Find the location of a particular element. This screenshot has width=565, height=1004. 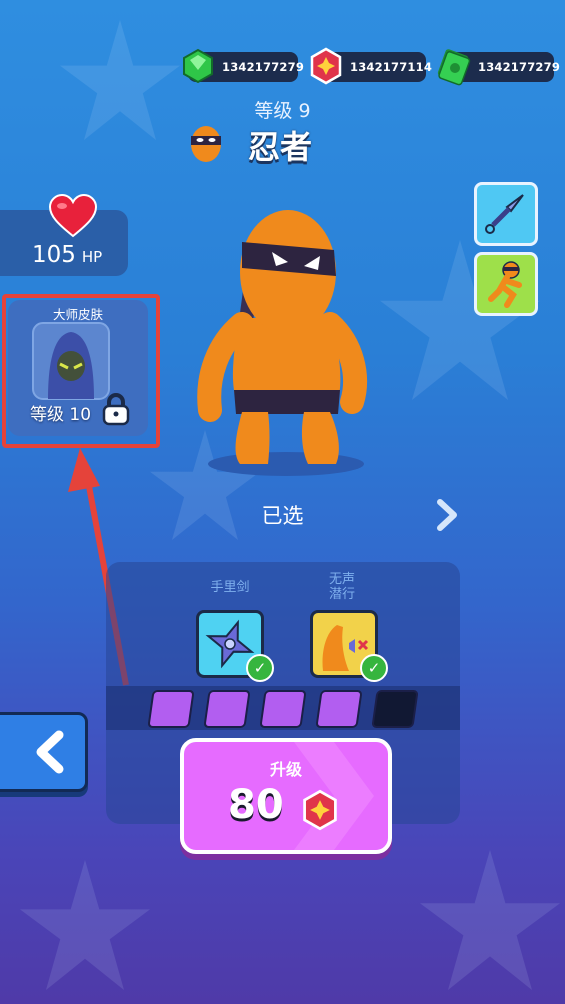

cash-value: 1342177279 is located at coordinates (519, 67).